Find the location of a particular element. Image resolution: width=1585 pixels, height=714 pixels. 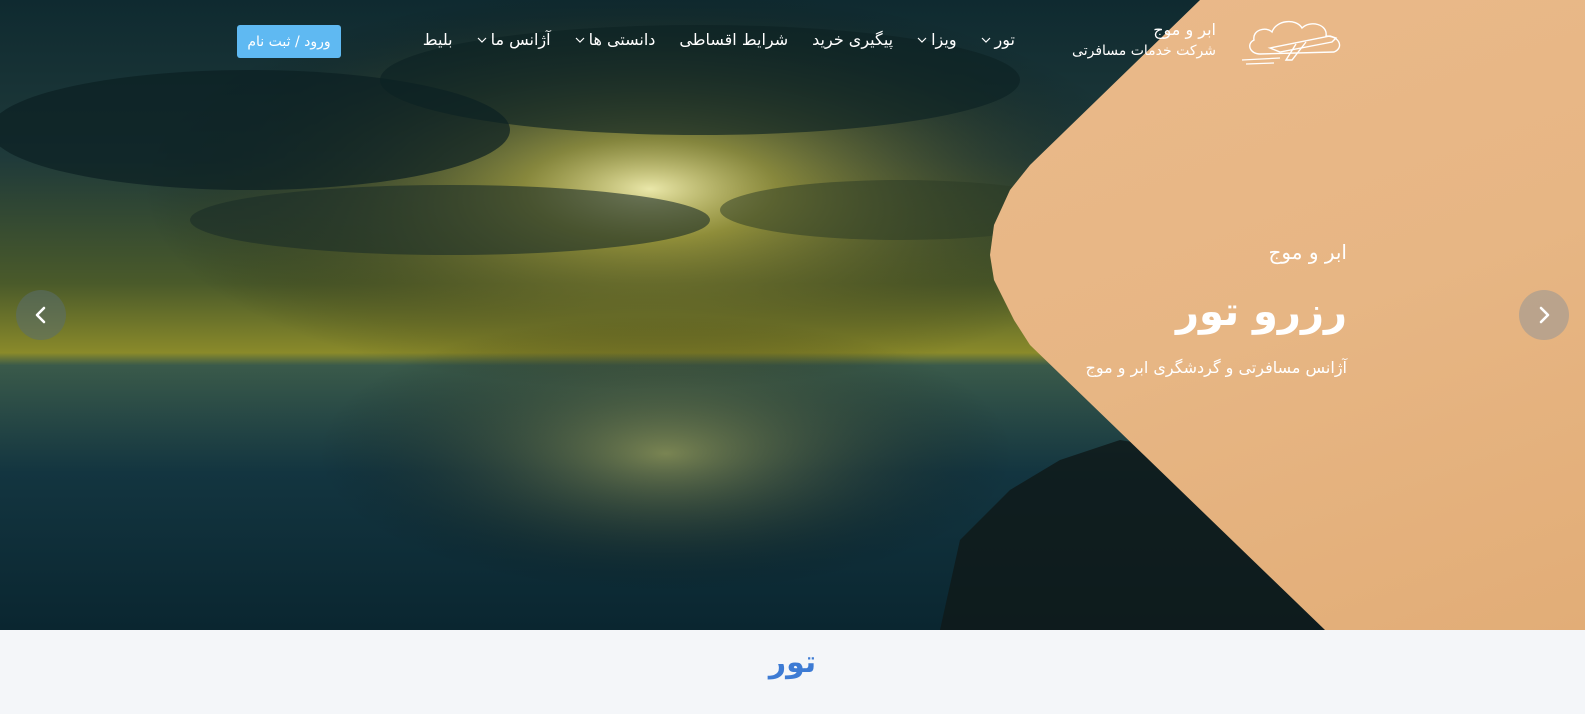

brand-name: ابر و موج is located at coordinates (1184, 30).